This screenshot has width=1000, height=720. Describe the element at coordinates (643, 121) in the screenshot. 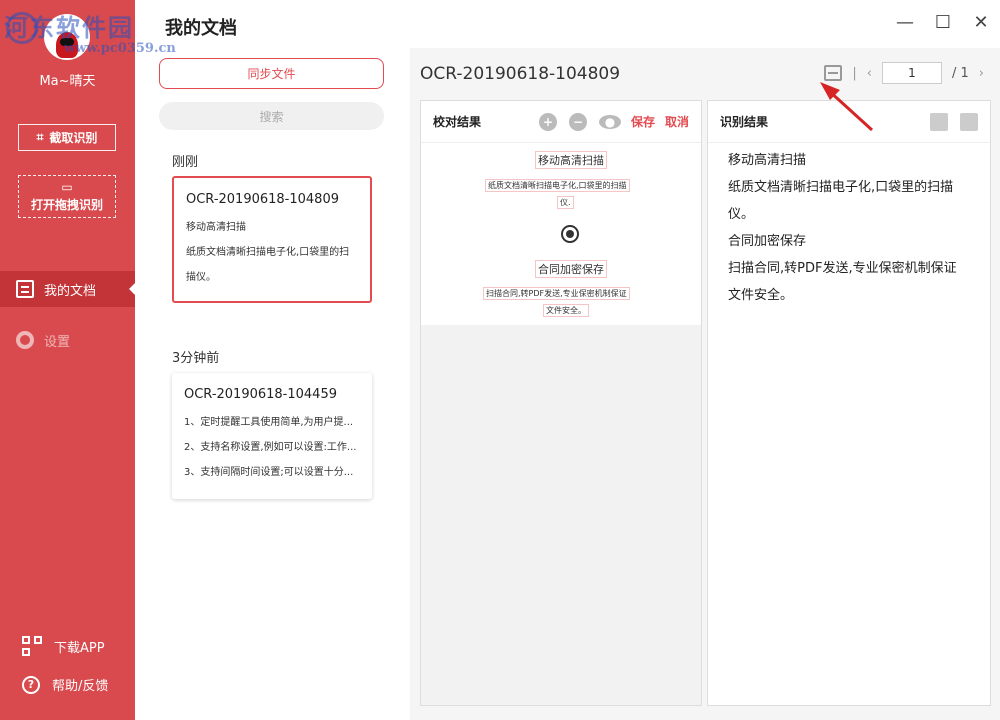

I see `save-button: 保存` at that location.